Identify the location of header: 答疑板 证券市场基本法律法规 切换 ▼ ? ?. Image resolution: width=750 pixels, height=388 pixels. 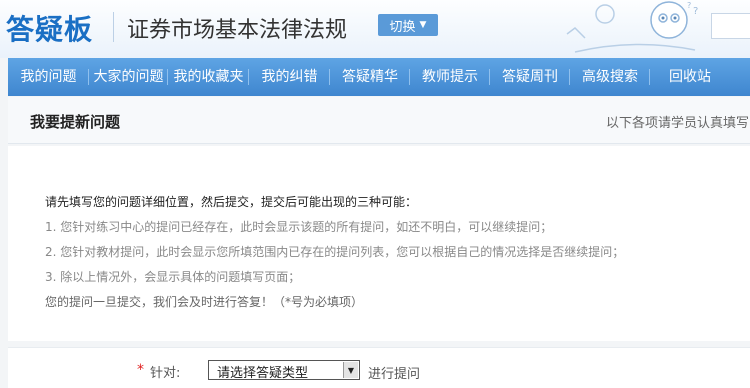
(375, 29).